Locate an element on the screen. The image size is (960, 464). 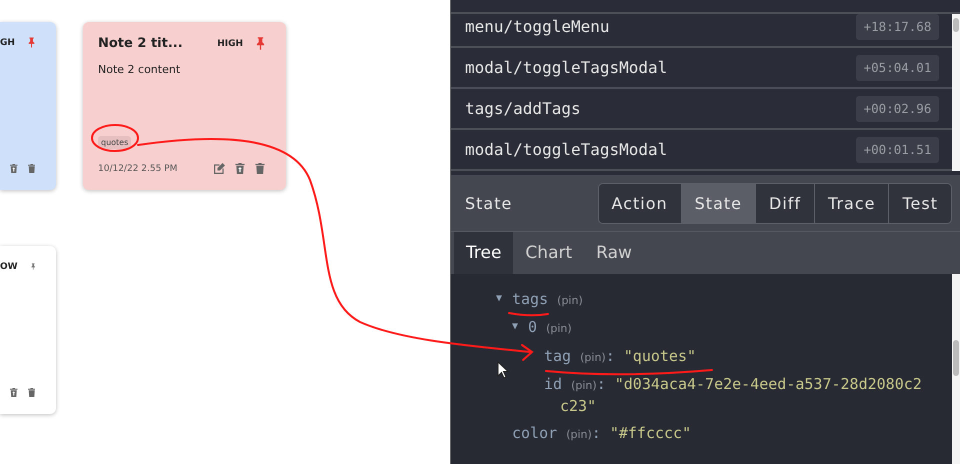
note-content: Note 2 content is located at coordinates (140, 69).